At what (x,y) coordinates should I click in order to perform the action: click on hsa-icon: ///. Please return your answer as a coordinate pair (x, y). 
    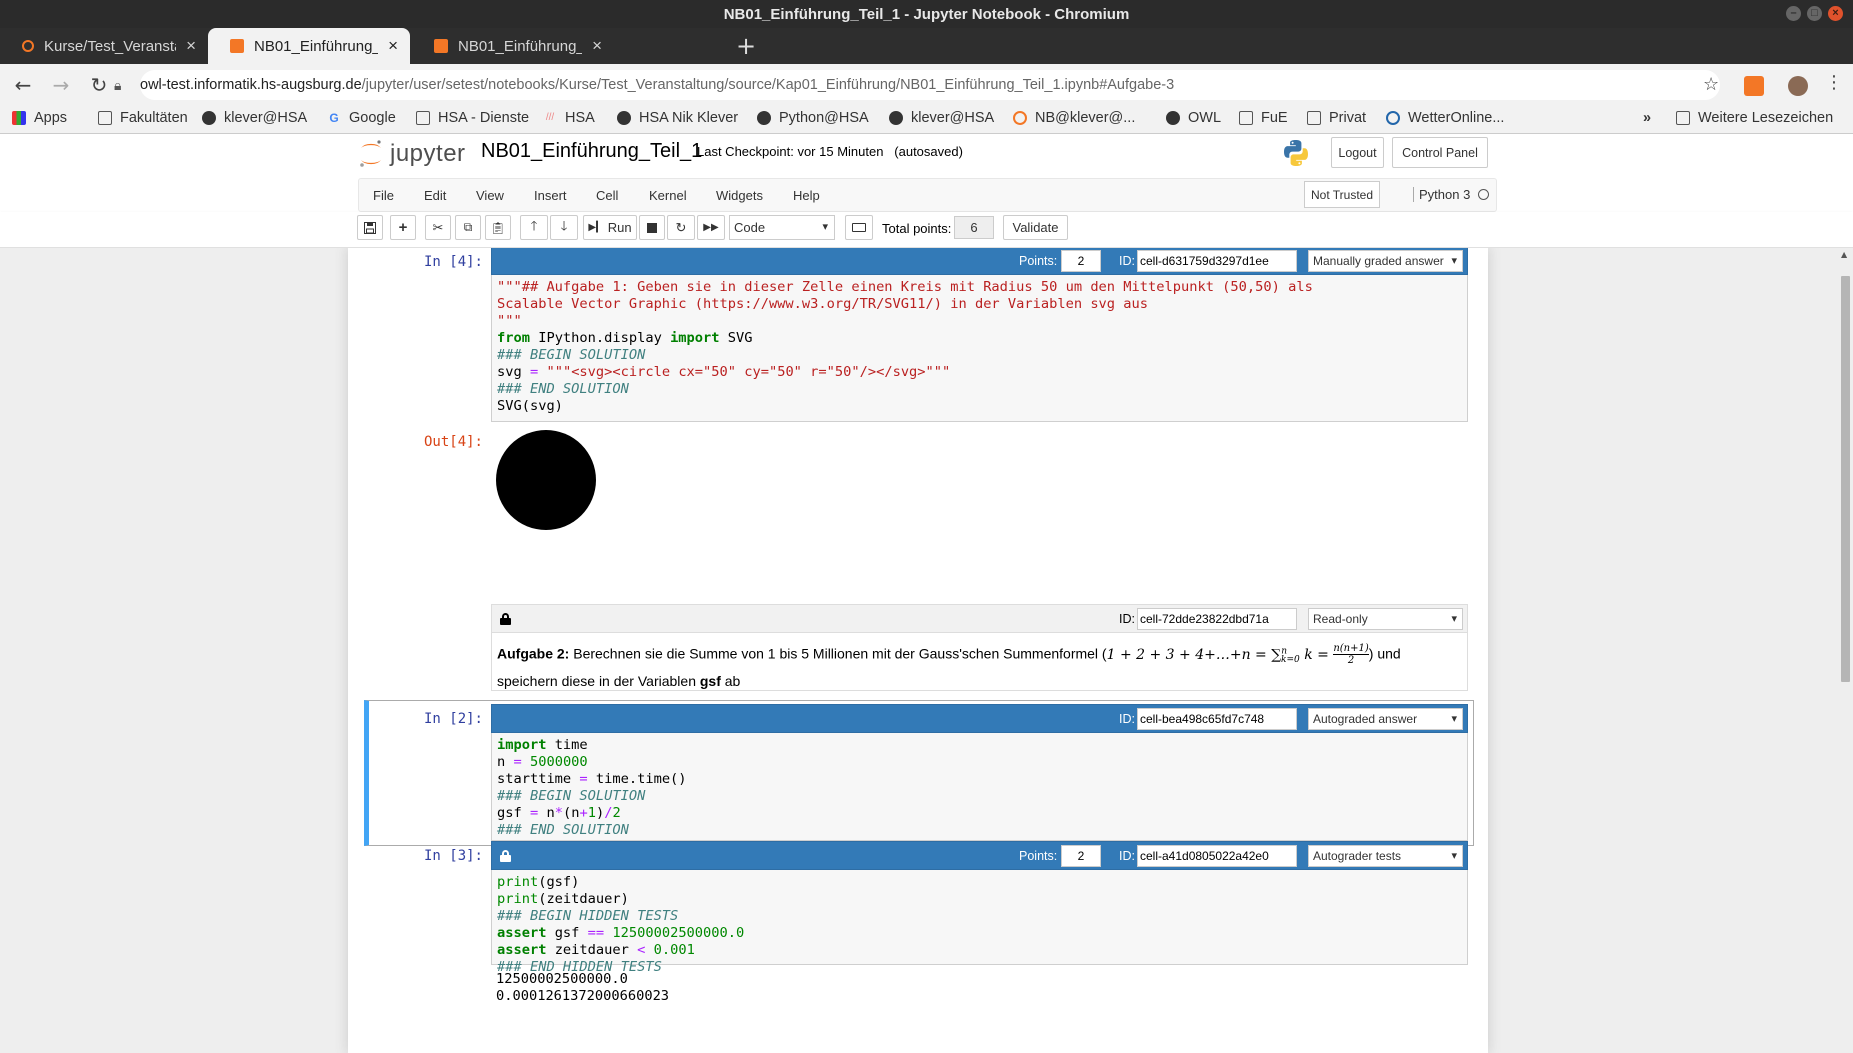
    Looking at the image, I should click on (550, 117).